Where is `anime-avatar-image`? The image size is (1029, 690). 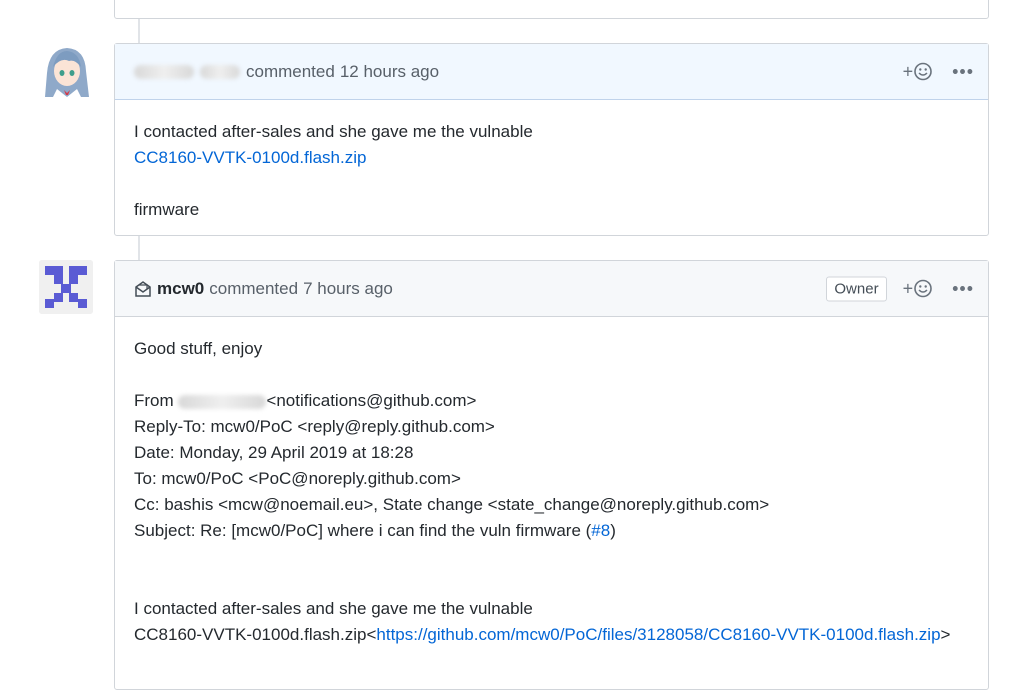 anime-avatar-image is located at coordinates (66, 70).